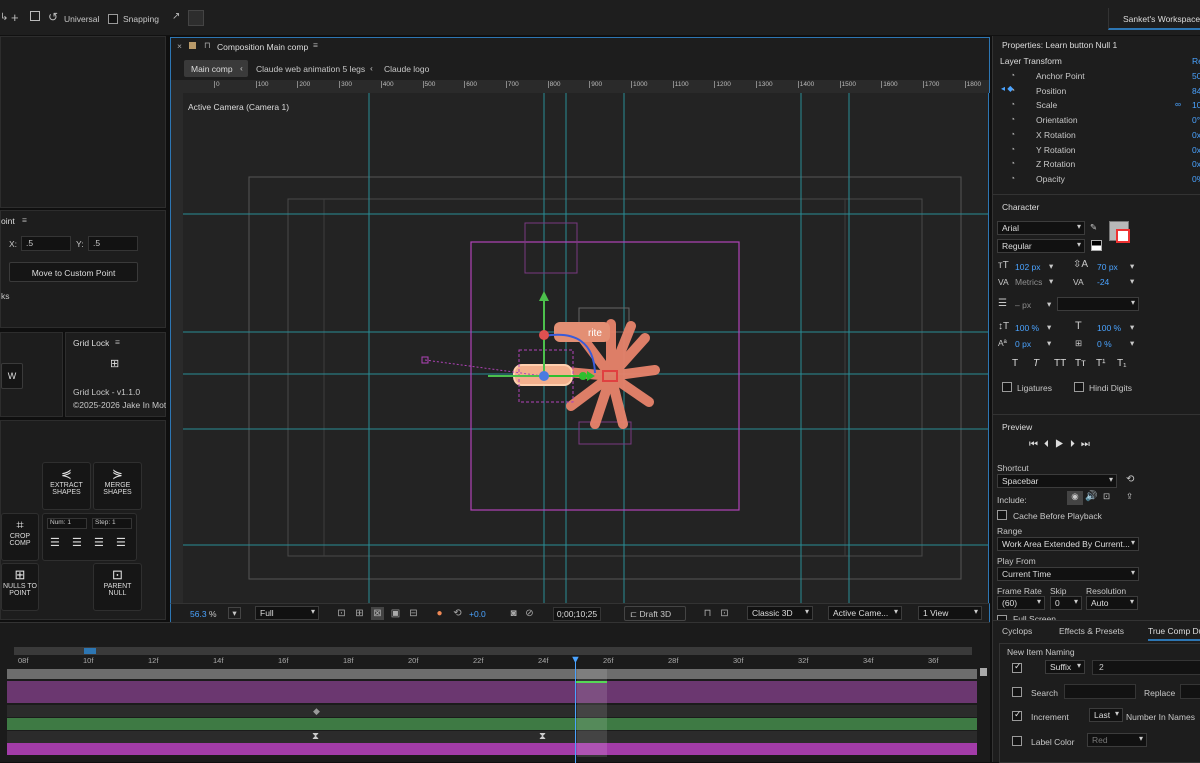 The image size is (1200, 763). What do you see at coordinates (113, 243) in the screenshot?
I see `y-input: .5` at bounding box center [113, 243].